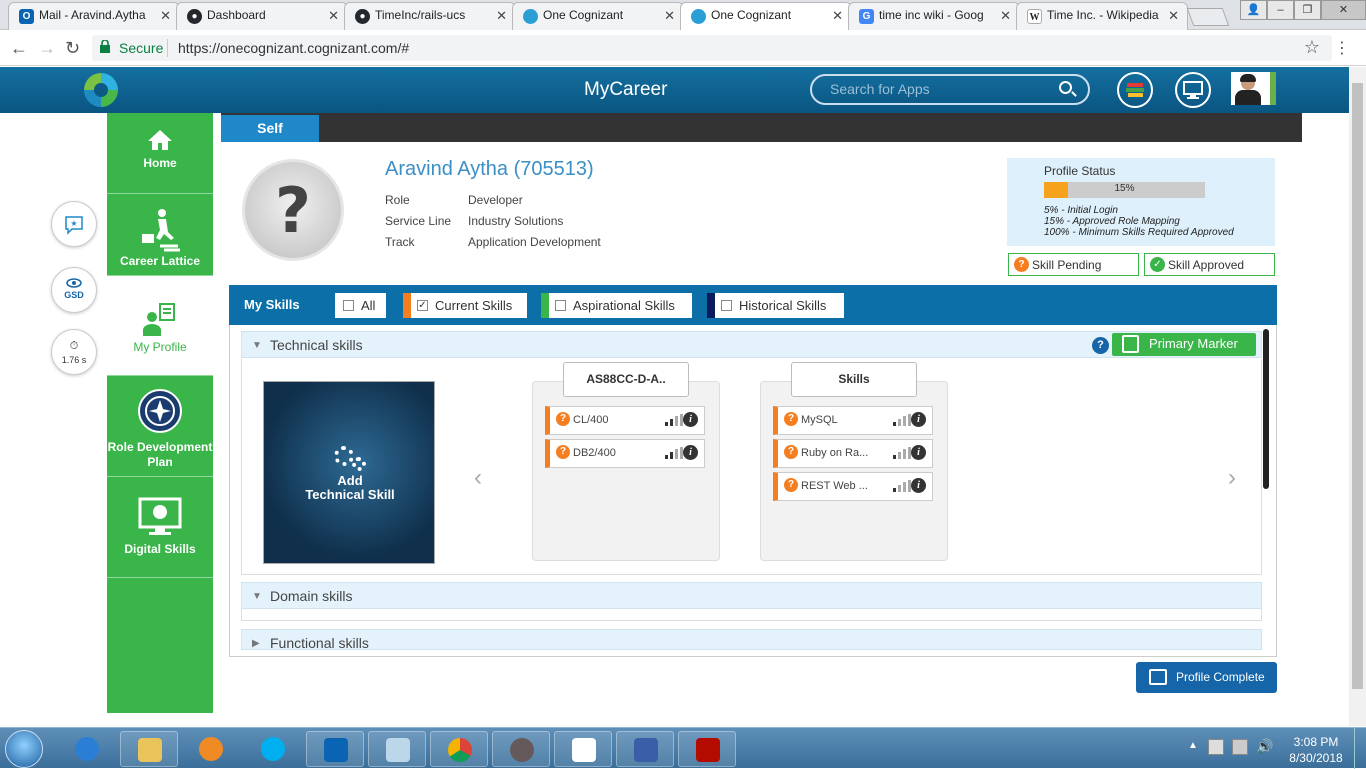 Image resolution: width=1366 pixels, height=769 pixels. I want to click on browser-tab-rails-ucs: ● TimeInc/rails-ucs ✕, so click(430, 16).